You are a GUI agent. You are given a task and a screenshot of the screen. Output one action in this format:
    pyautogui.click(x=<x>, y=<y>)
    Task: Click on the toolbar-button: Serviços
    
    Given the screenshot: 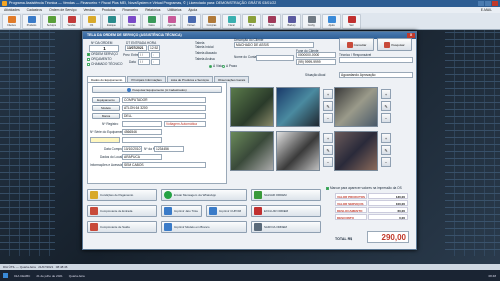 What is the action you would take?
    pyautogui.click(x=51, y=21)
    